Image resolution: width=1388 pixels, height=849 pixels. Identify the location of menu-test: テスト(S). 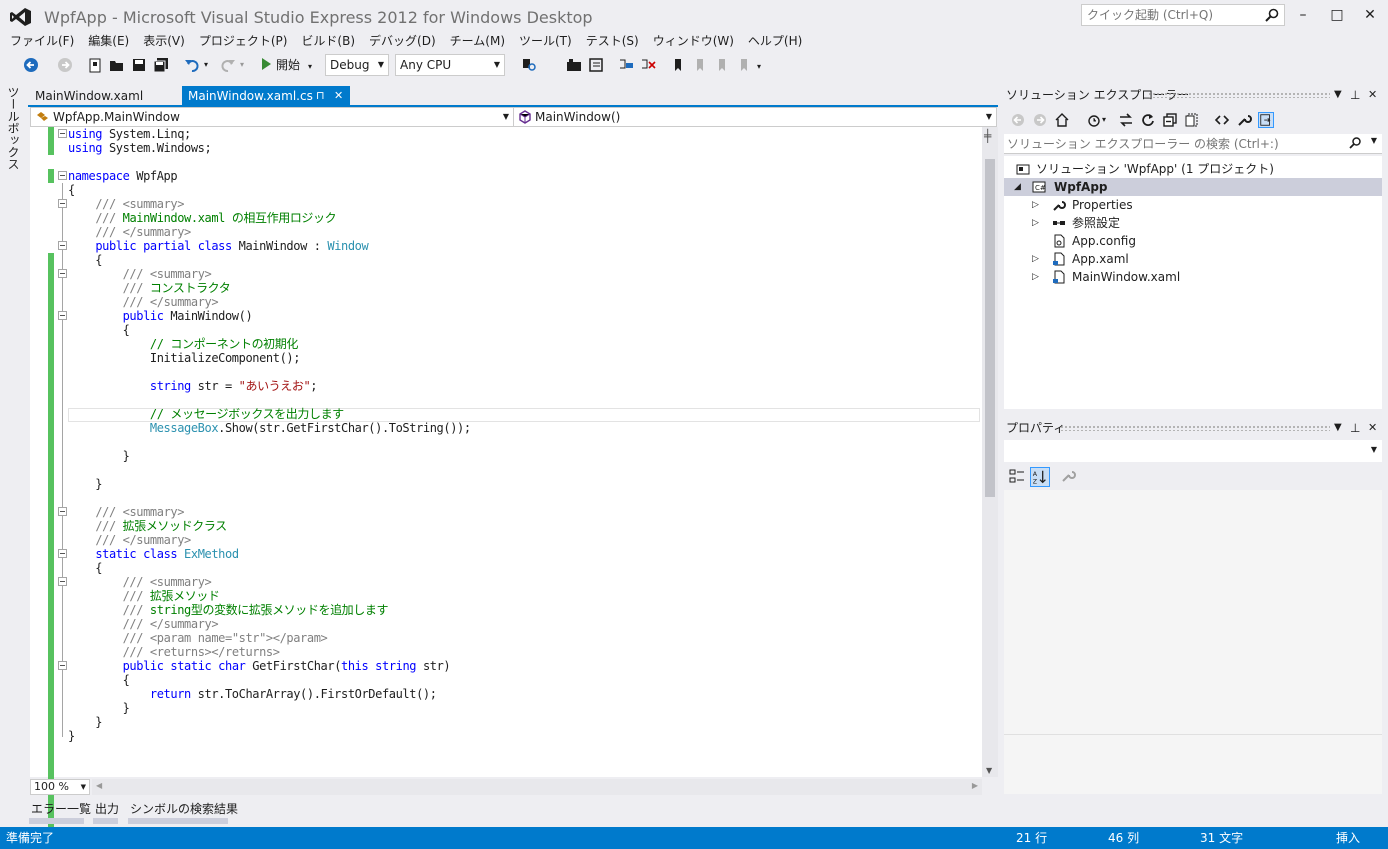
(612, 42).